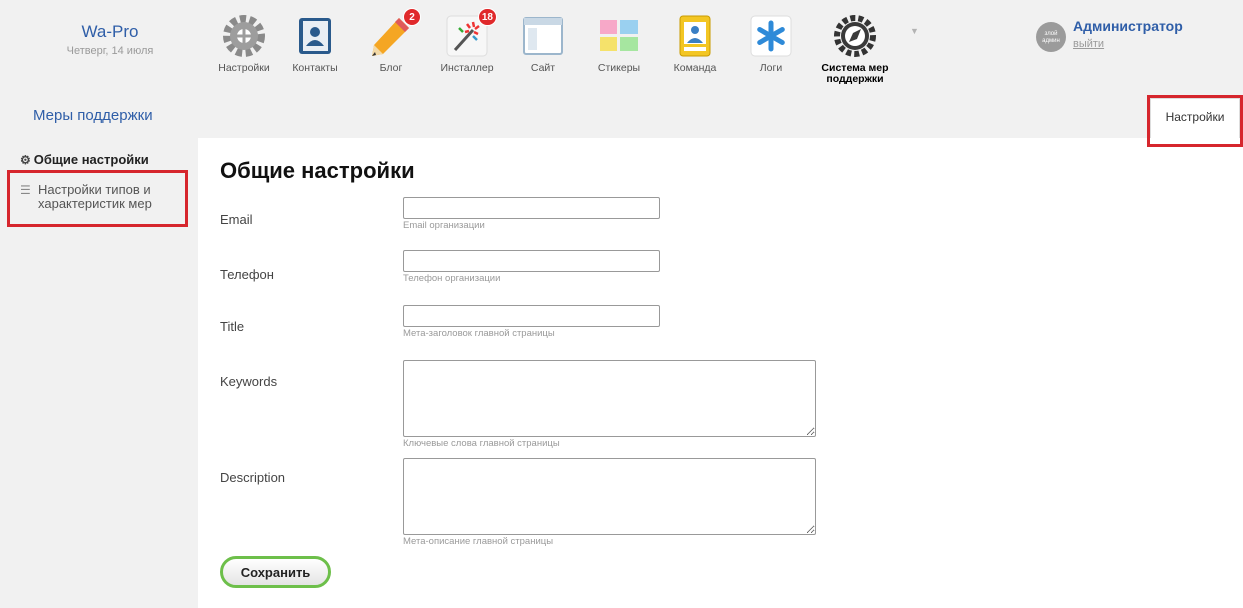  I want to click on app-label: Стикеры, so click(619, 68).